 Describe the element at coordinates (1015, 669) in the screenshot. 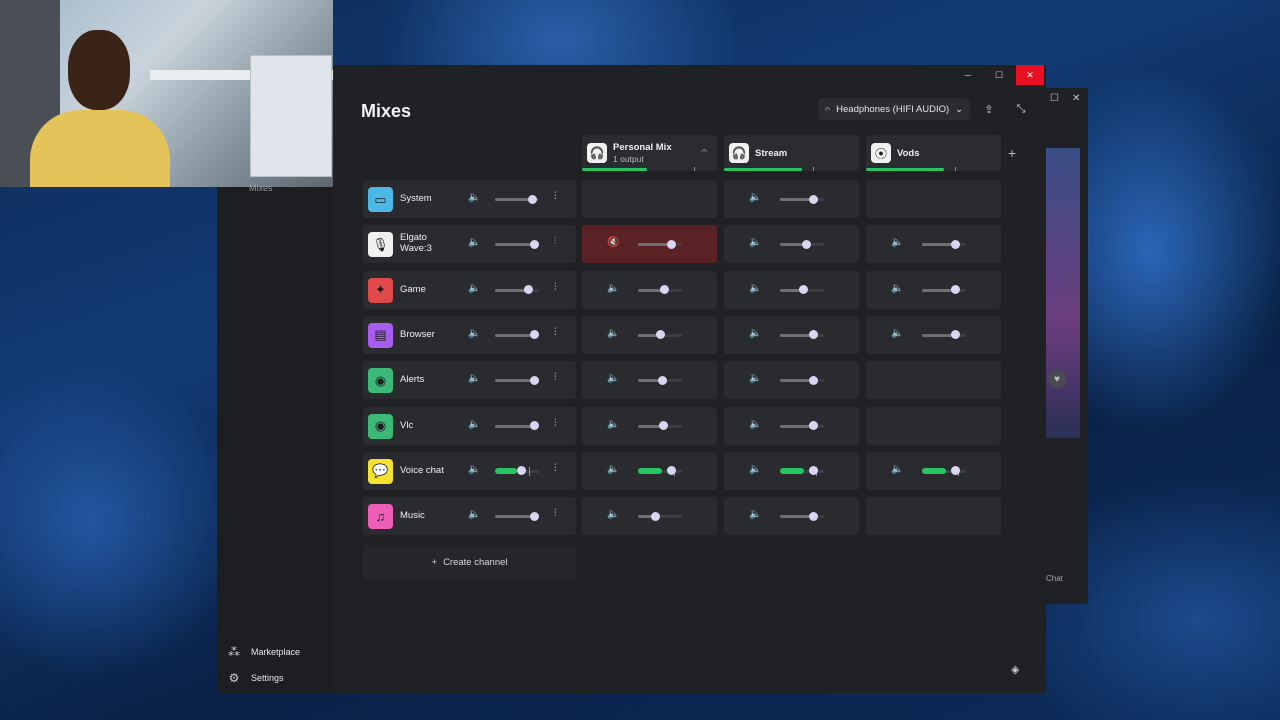

I see `layers-button: ◈` at that location.